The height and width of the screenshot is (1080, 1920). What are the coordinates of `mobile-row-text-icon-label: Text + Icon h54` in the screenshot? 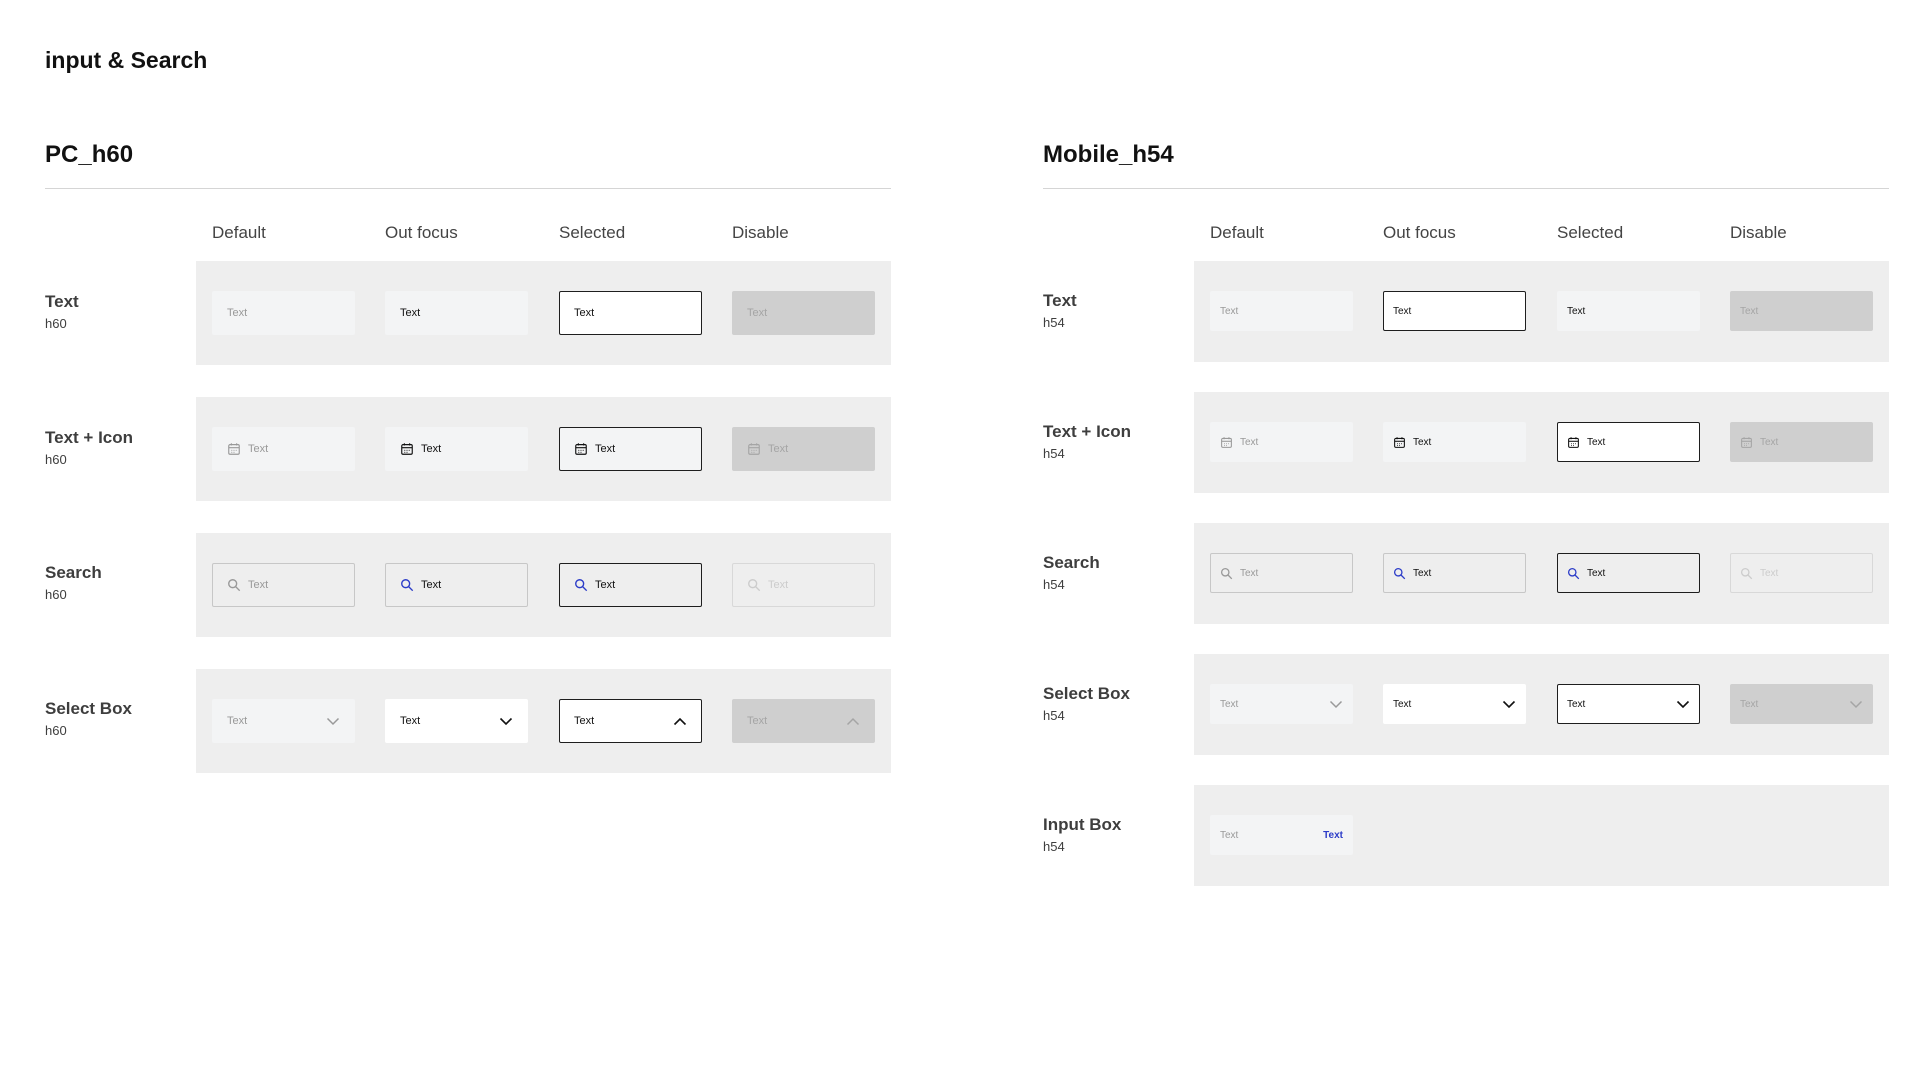 It's located at (1087, 442).